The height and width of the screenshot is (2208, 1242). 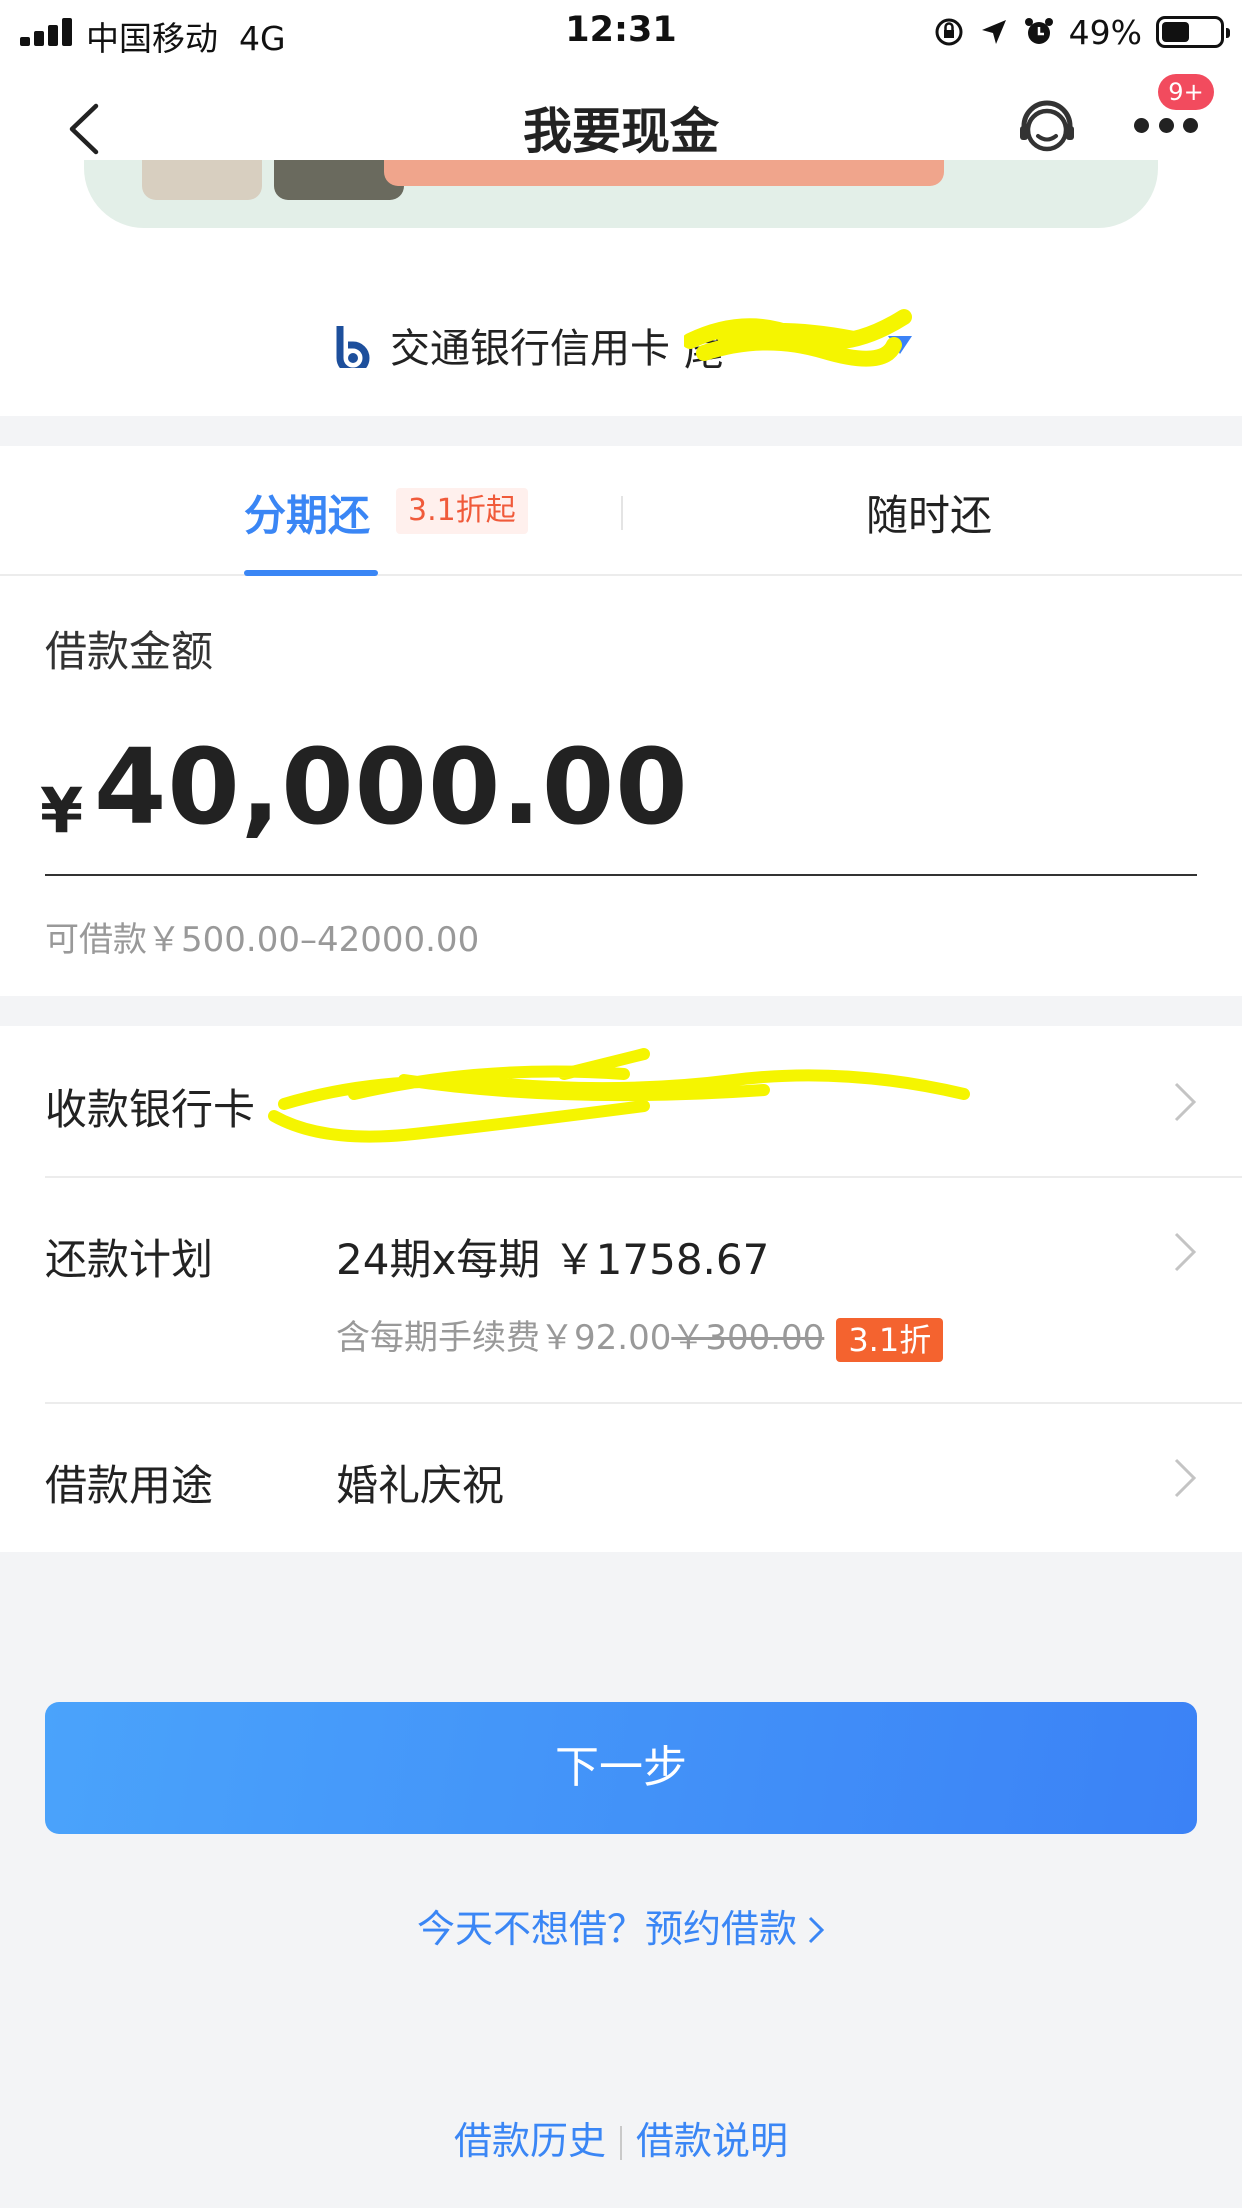 I want to click on fee-discount-badge: 3.1折, so click(x=890, y=1339).